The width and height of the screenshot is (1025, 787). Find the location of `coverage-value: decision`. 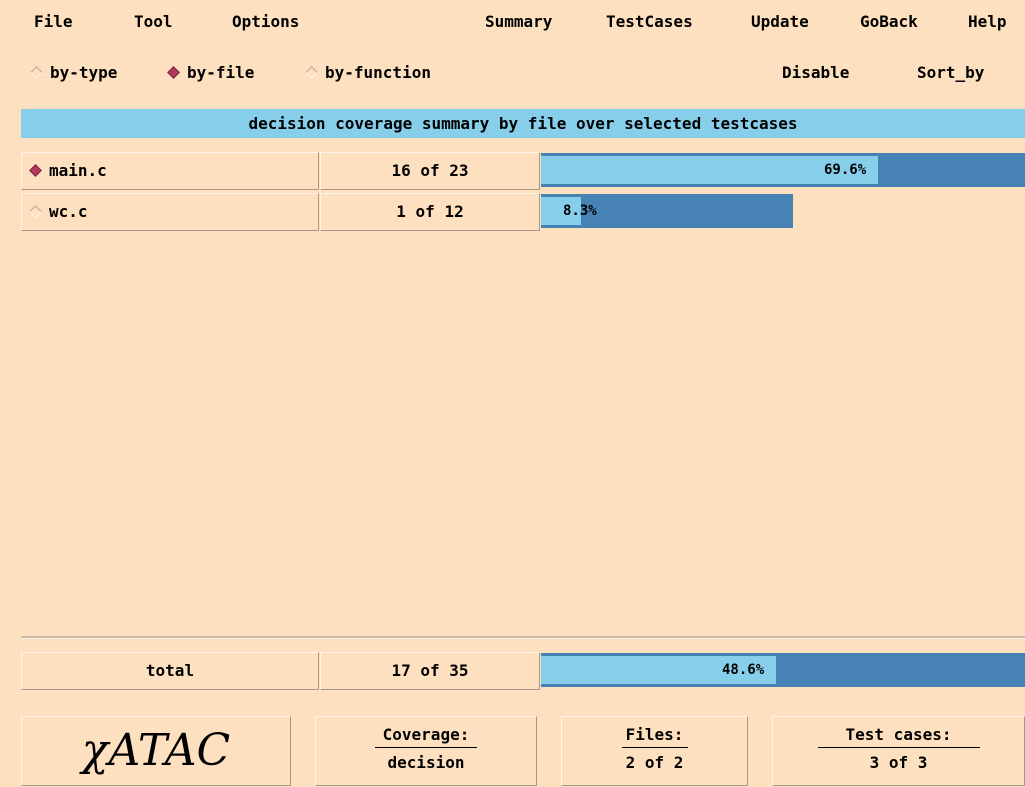

coverage-value: decision is located at coordinates (426, 762).